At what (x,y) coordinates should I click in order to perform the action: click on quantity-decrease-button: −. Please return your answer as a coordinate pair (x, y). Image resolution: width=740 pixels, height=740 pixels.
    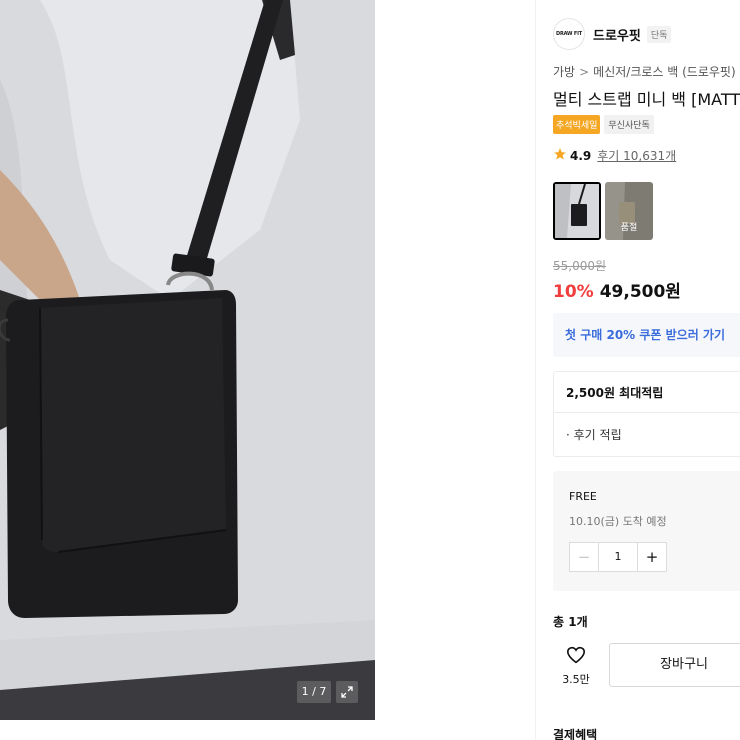
    Looking at the image, I should click on (584, 557).